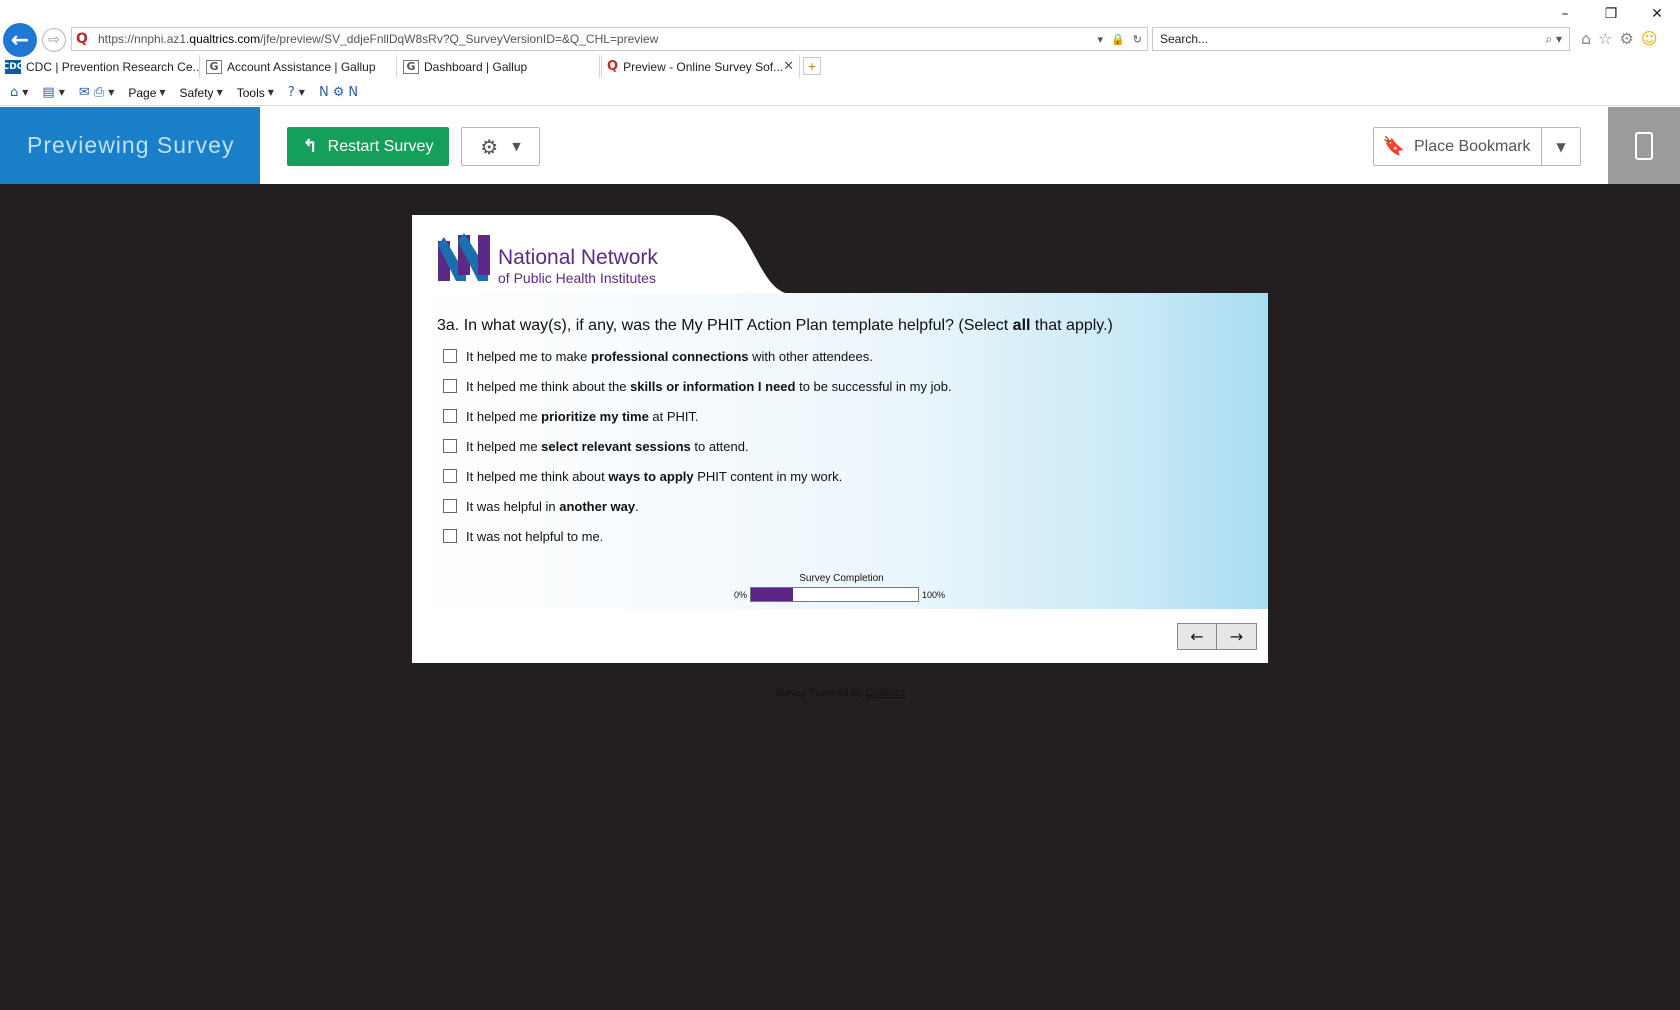 This screenshot has height=1010, width=1680. I want to click on star-icon: ☆, so click(1605, 38).